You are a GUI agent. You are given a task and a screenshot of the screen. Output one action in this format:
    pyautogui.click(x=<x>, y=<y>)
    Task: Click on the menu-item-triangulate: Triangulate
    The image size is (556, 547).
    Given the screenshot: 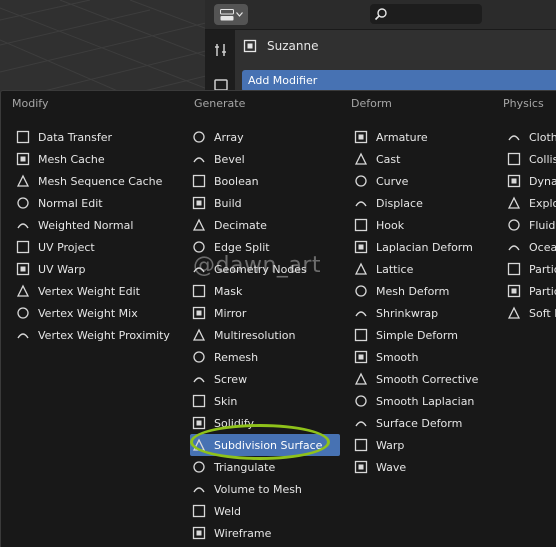 What is the action you would take?
    pyautogui.click(x=265, y=467)
    